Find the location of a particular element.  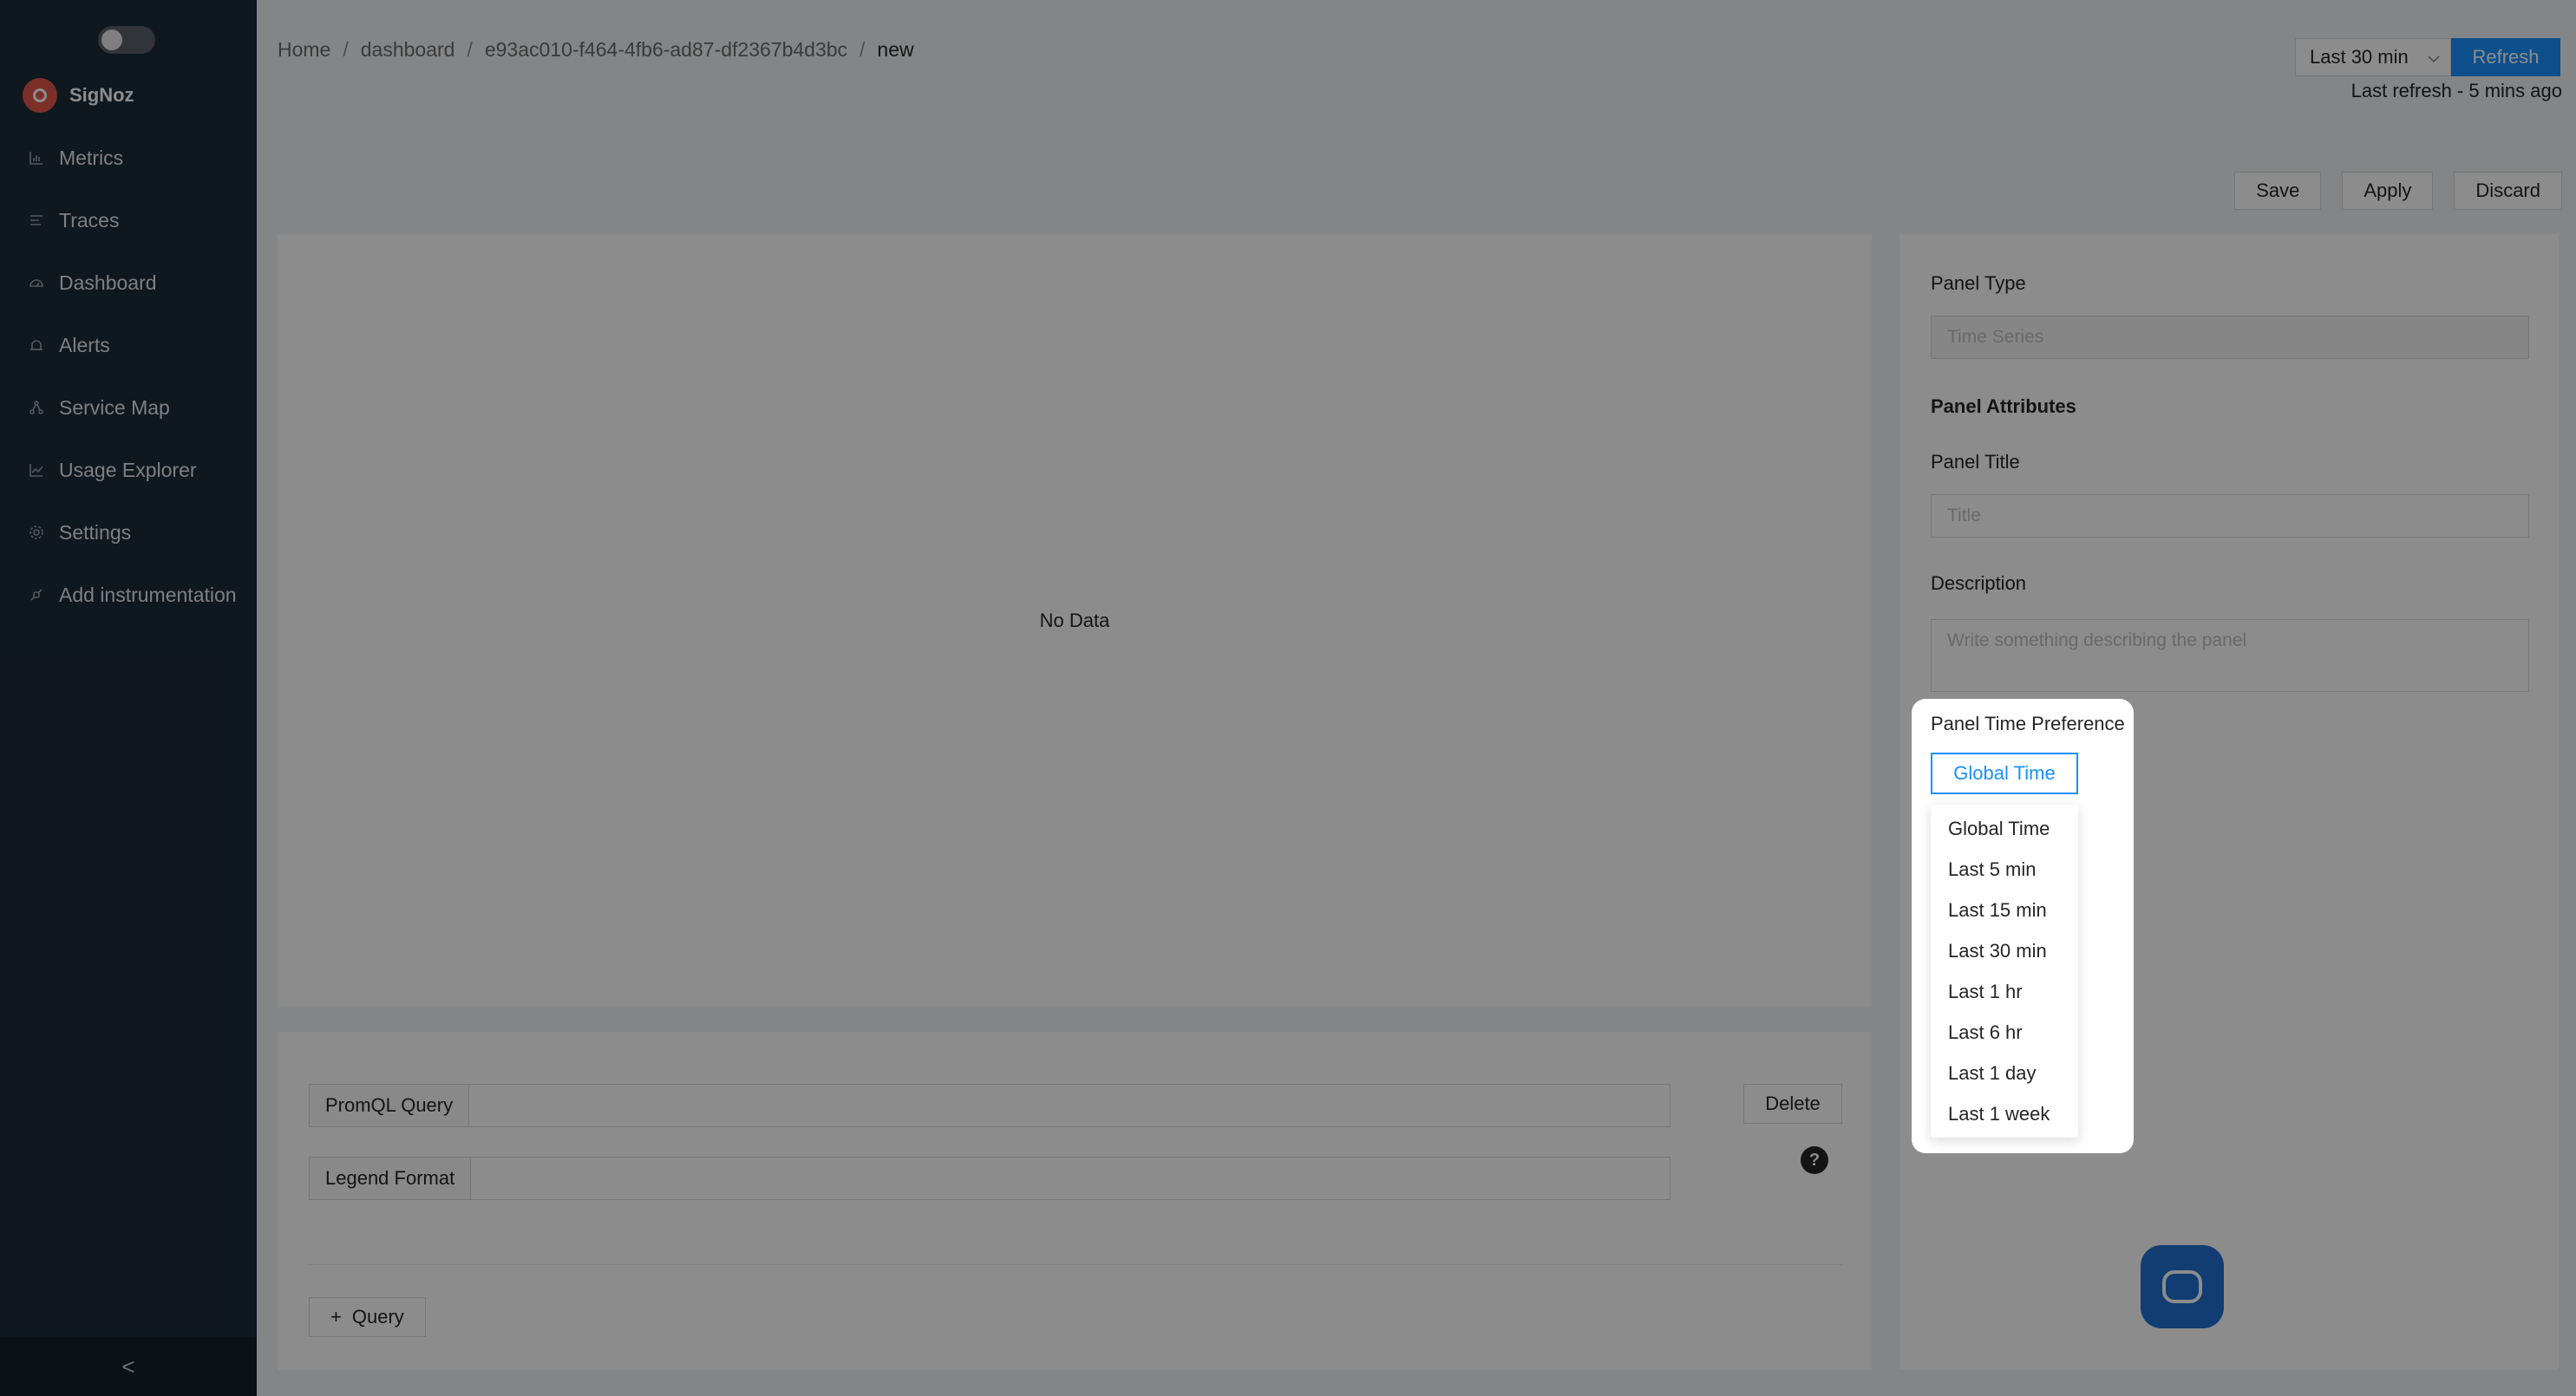

time-option: Last 15 min is located at coordinates (2004, 910).